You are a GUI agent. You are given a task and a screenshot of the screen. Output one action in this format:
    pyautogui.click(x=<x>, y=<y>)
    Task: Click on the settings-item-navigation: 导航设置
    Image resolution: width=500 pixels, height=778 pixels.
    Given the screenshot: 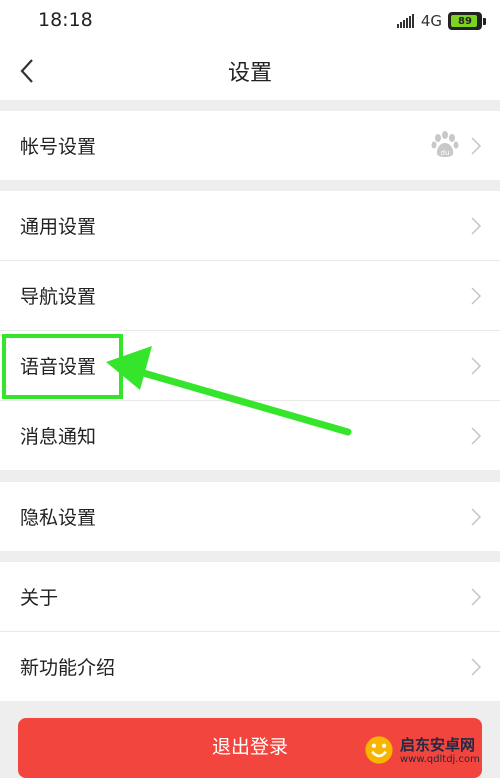 What is the action you would take?
    pyautogui.click(x=250, y=296)
    